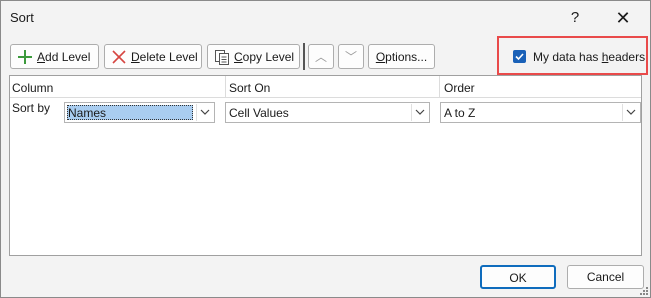  I want to click on column-header-order: Order, so click(459, 88).